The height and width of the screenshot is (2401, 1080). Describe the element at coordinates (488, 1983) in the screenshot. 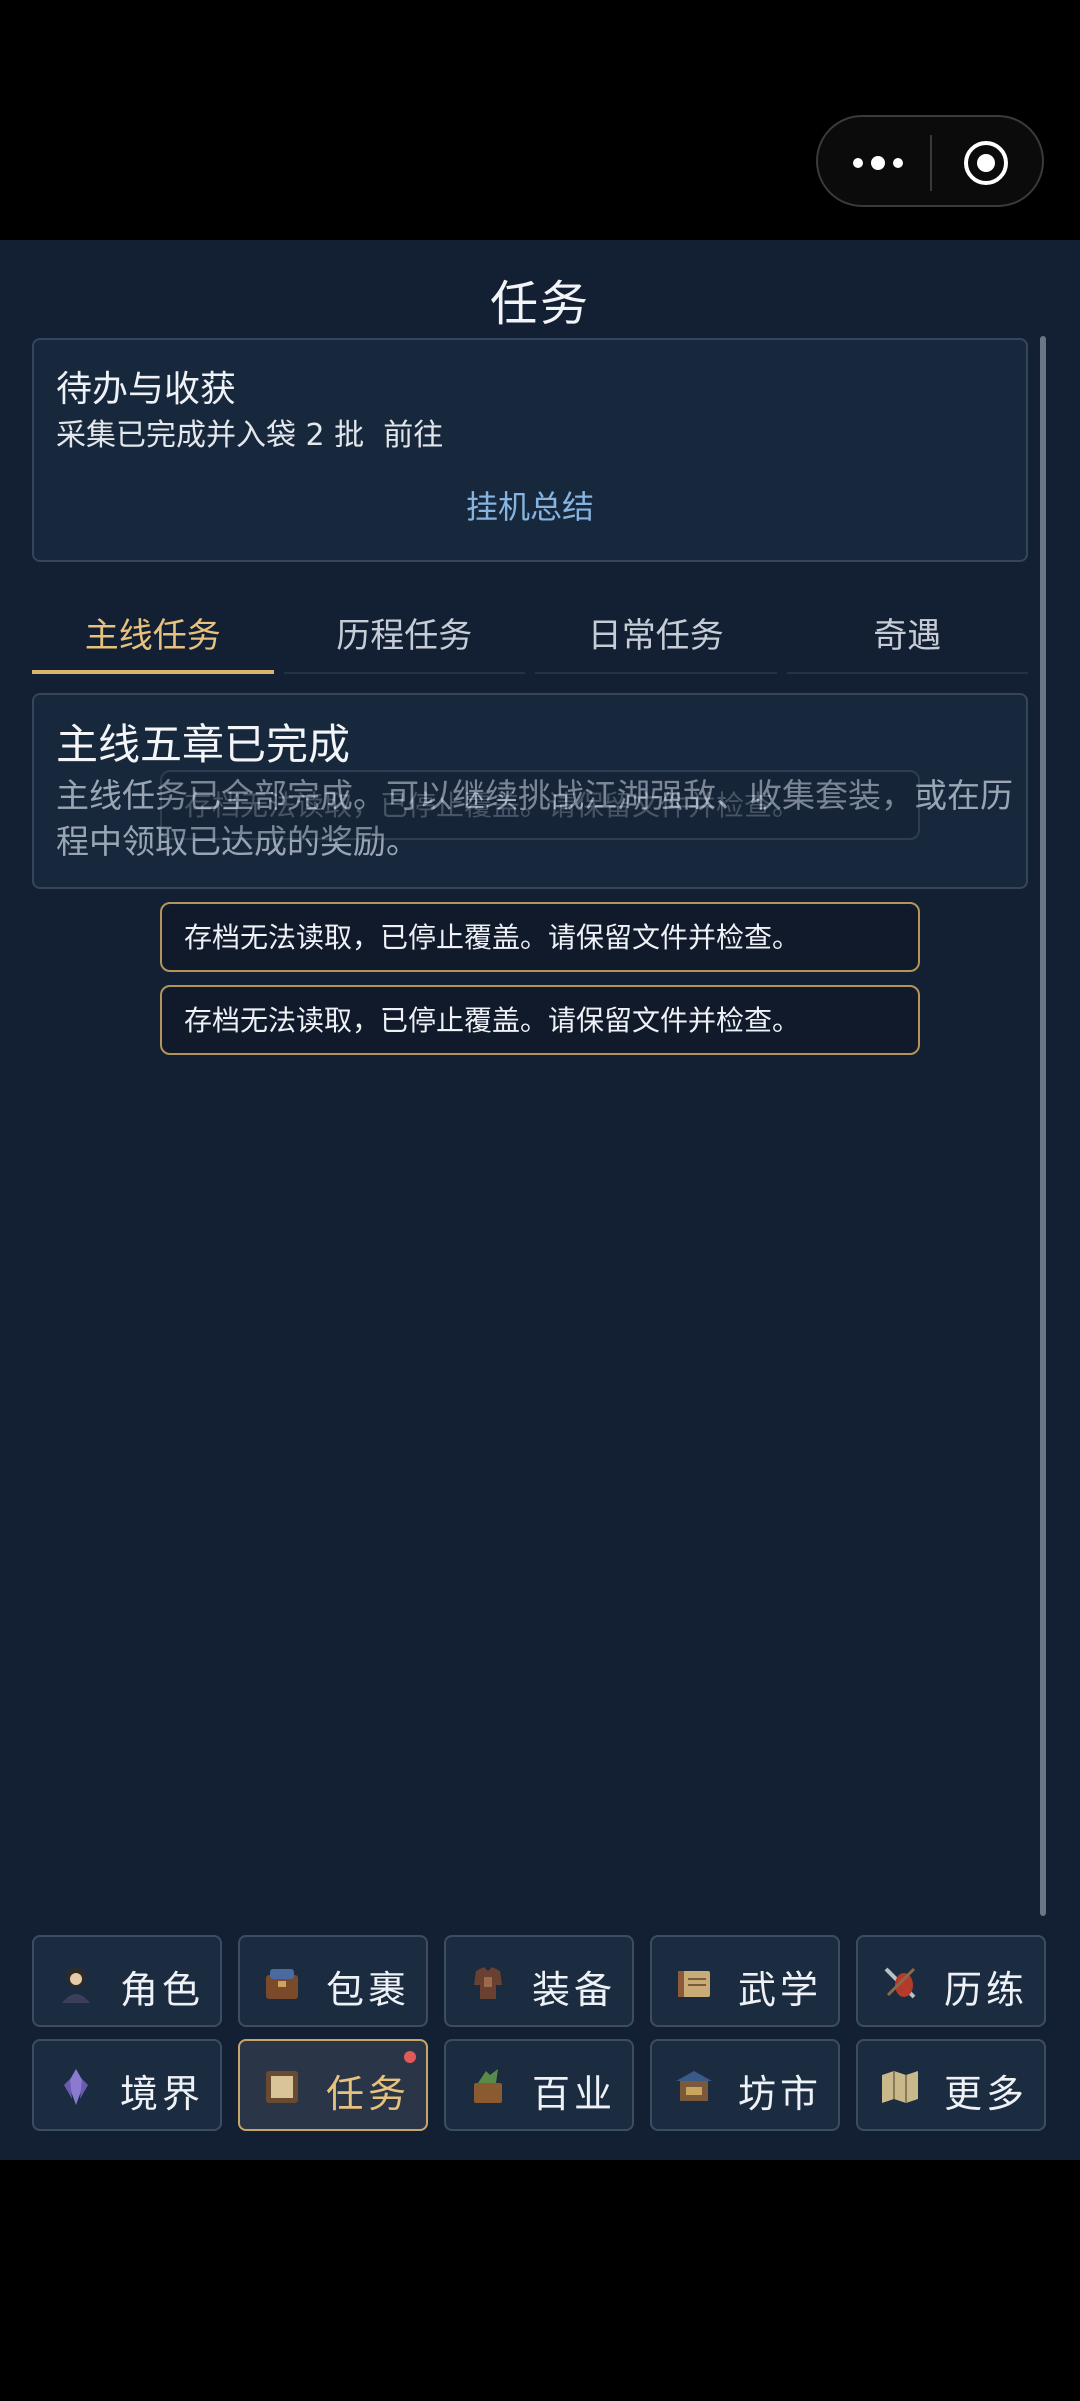

I see `armor-icon` at that location.